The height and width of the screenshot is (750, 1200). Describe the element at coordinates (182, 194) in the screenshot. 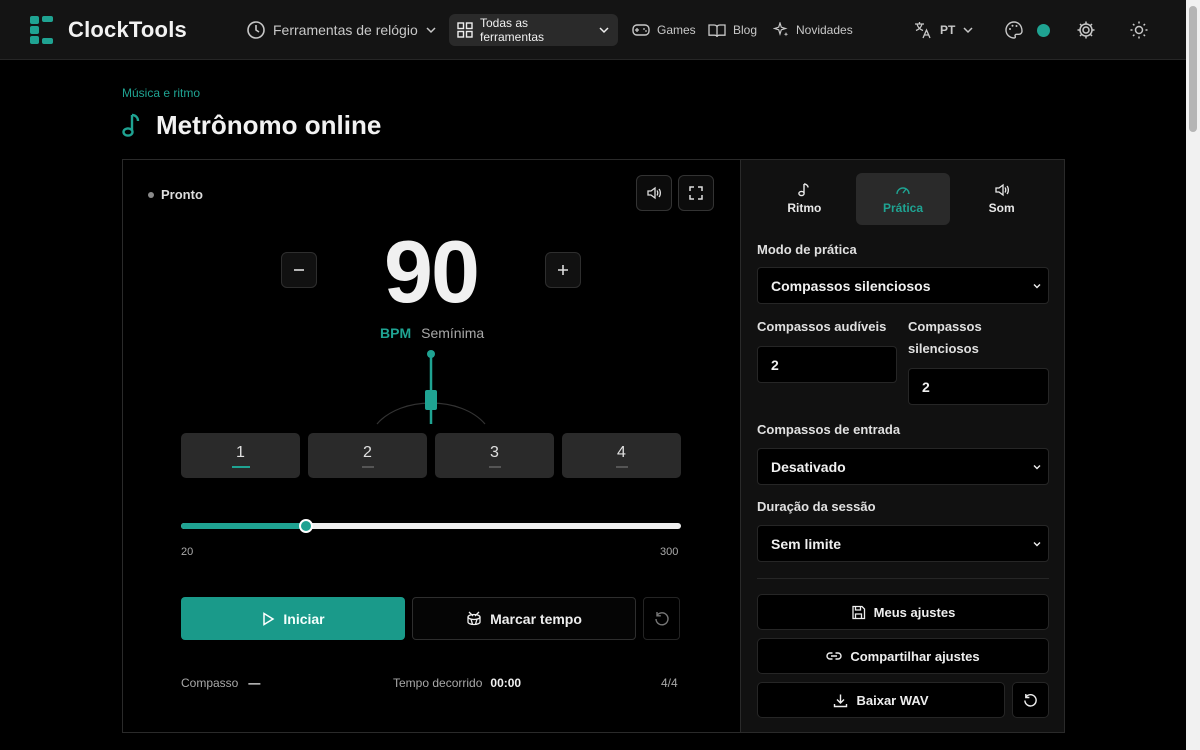

I see `status-text: Pronto` at that location.